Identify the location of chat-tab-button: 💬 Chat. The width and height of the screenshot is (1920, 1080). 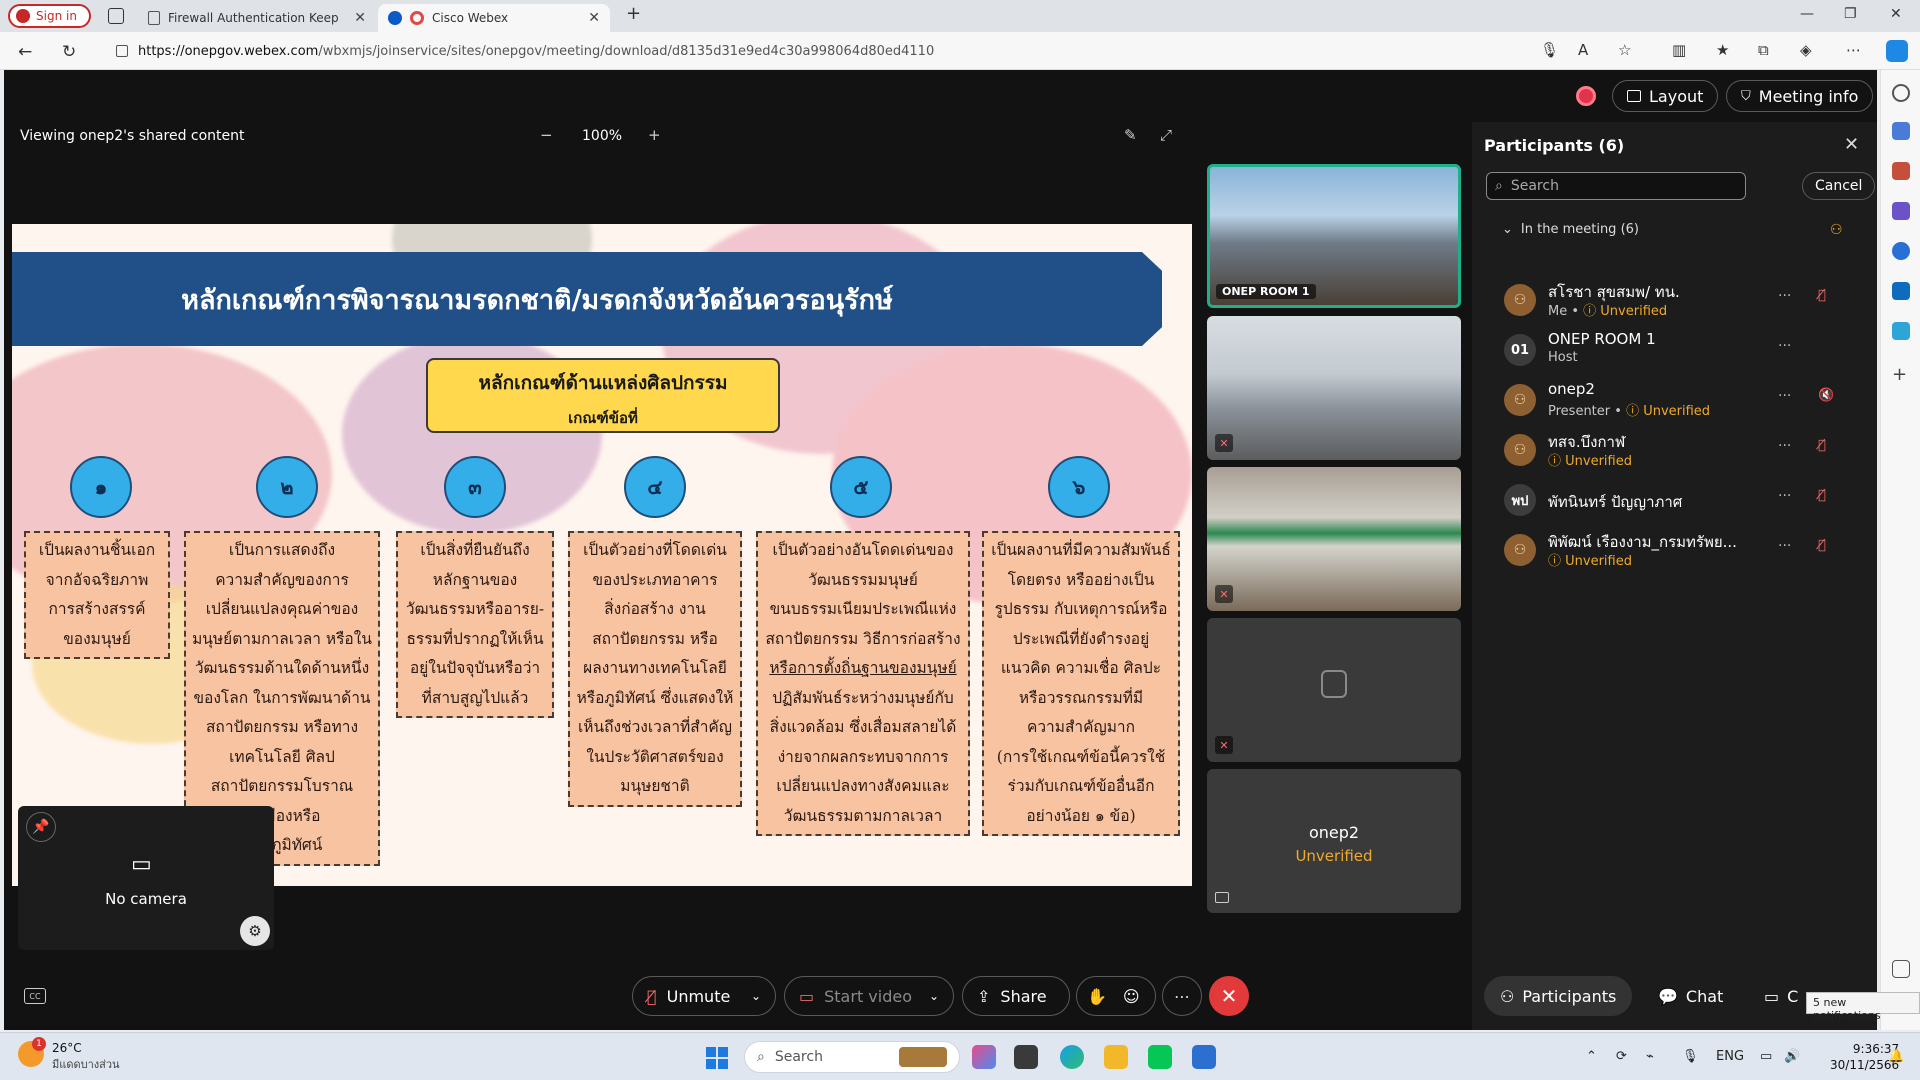
(1690, 996).